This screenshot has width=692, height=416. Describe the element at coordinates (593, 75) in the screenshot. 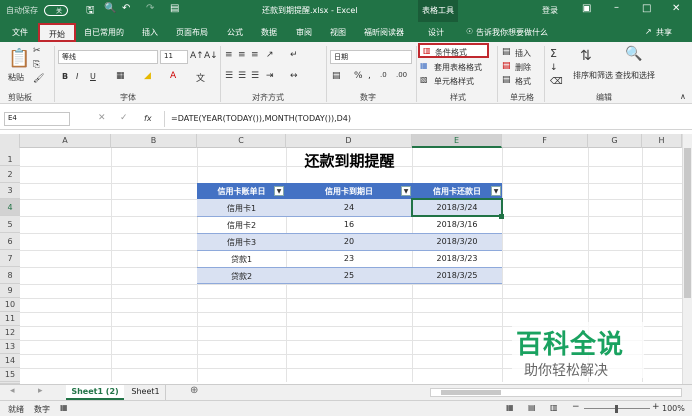

I see `sort-filter-button: 排序和筛选` at that location.